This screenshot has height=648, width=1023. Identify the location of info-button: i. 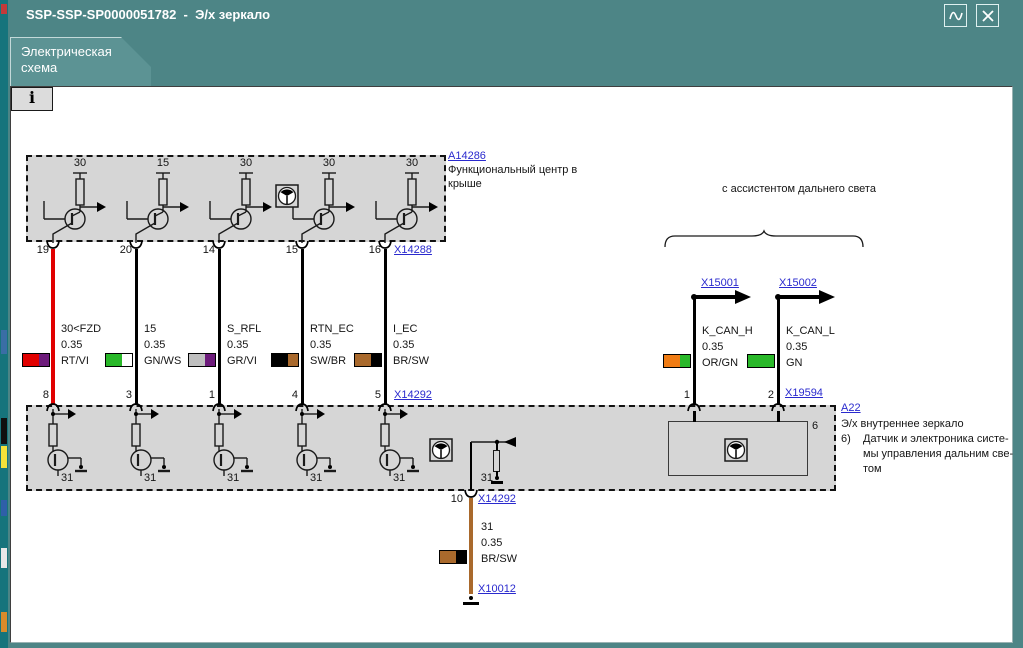
(32, 99).